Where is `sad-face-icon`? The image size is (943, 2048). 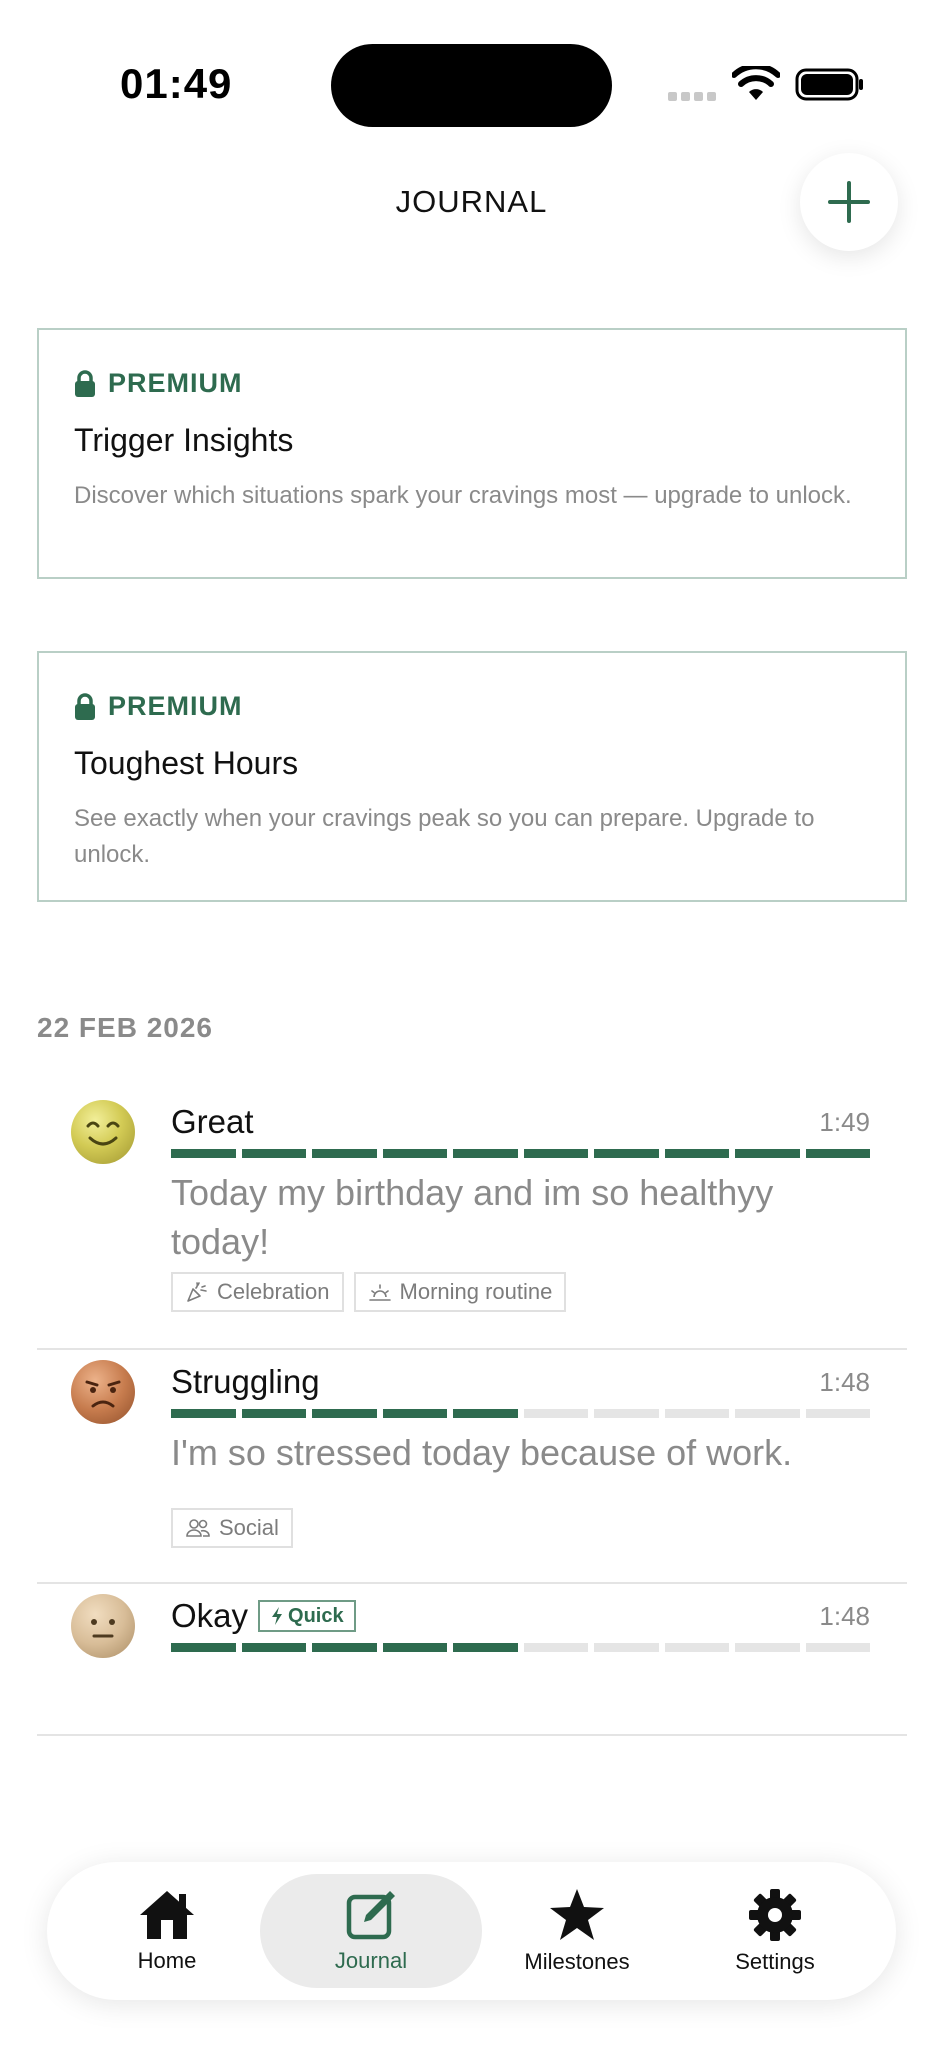 sad-face-icon is located at coordinates (103, 1392).